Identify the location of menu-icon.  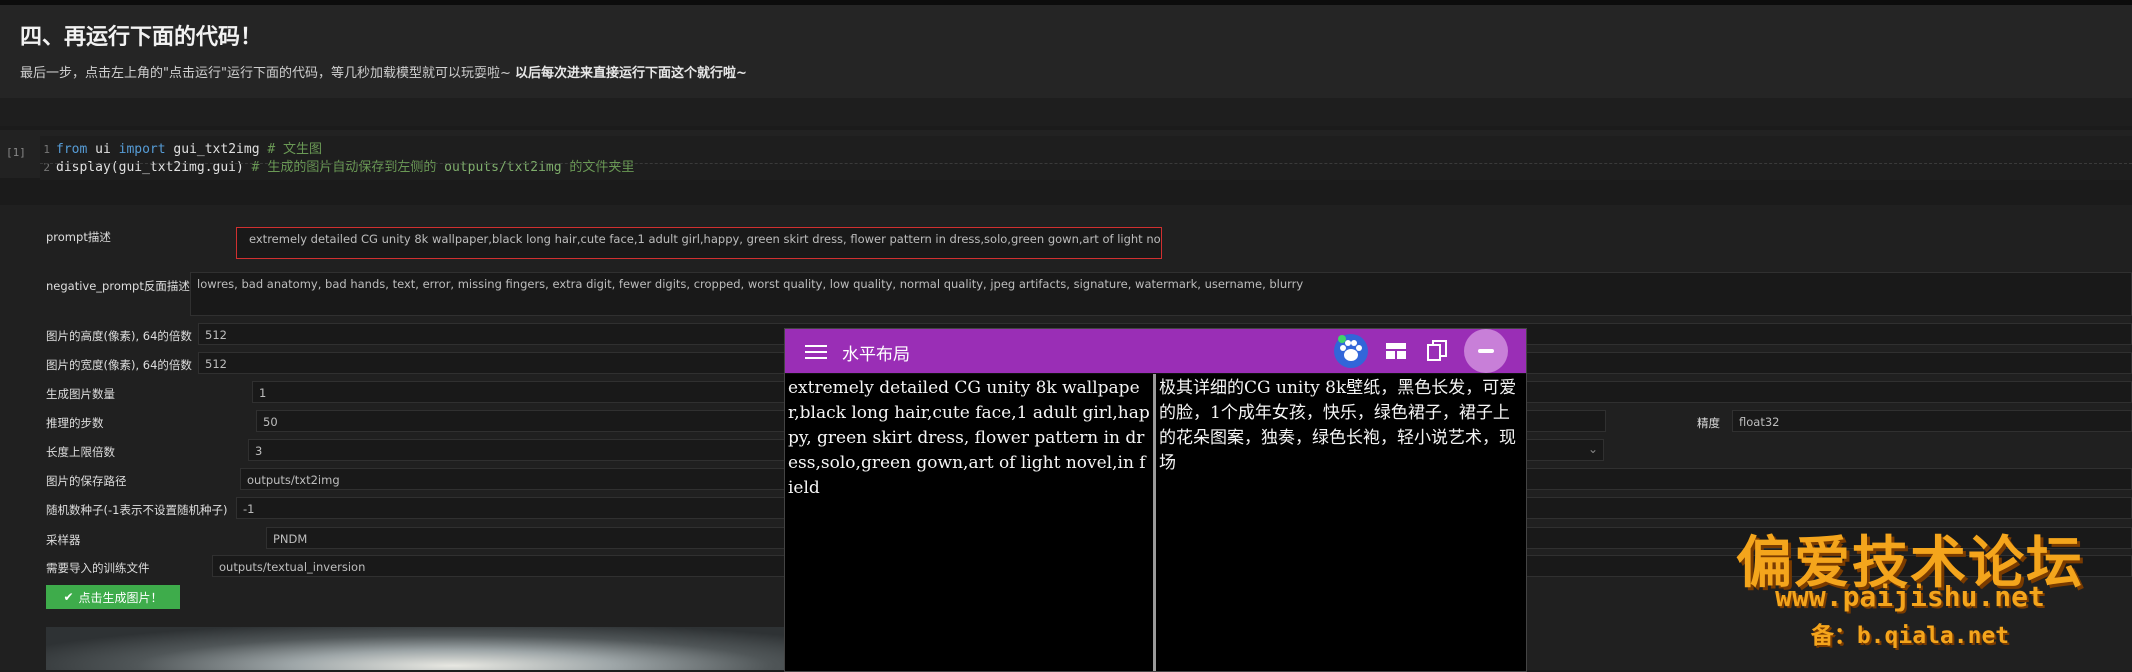
(816, 351).